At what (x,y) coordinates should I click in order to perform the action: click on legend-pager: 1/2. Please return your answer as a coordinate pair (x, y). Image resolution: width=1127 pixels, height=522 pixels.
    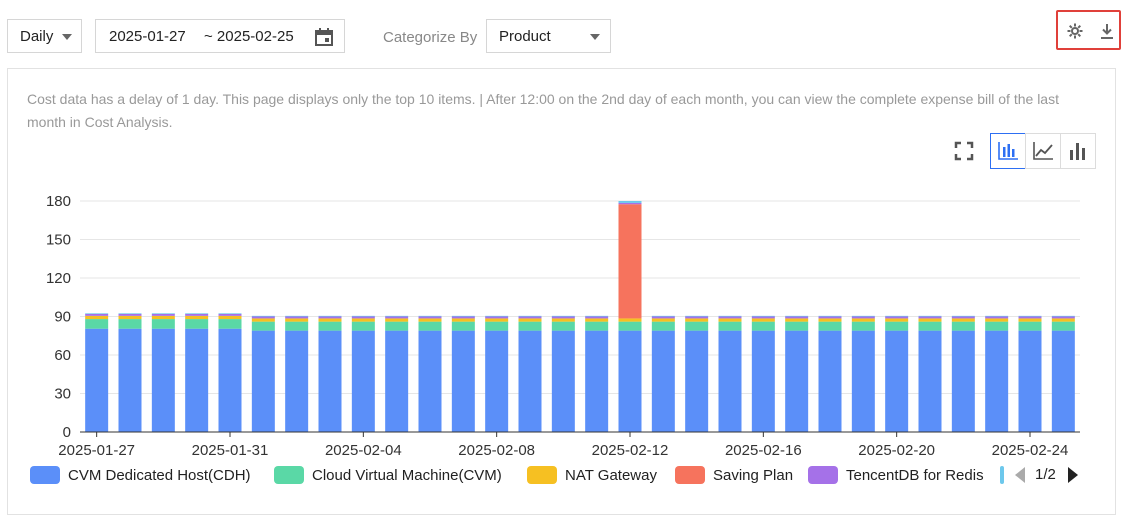
    Looking at the image, I should click on (1046, 474).